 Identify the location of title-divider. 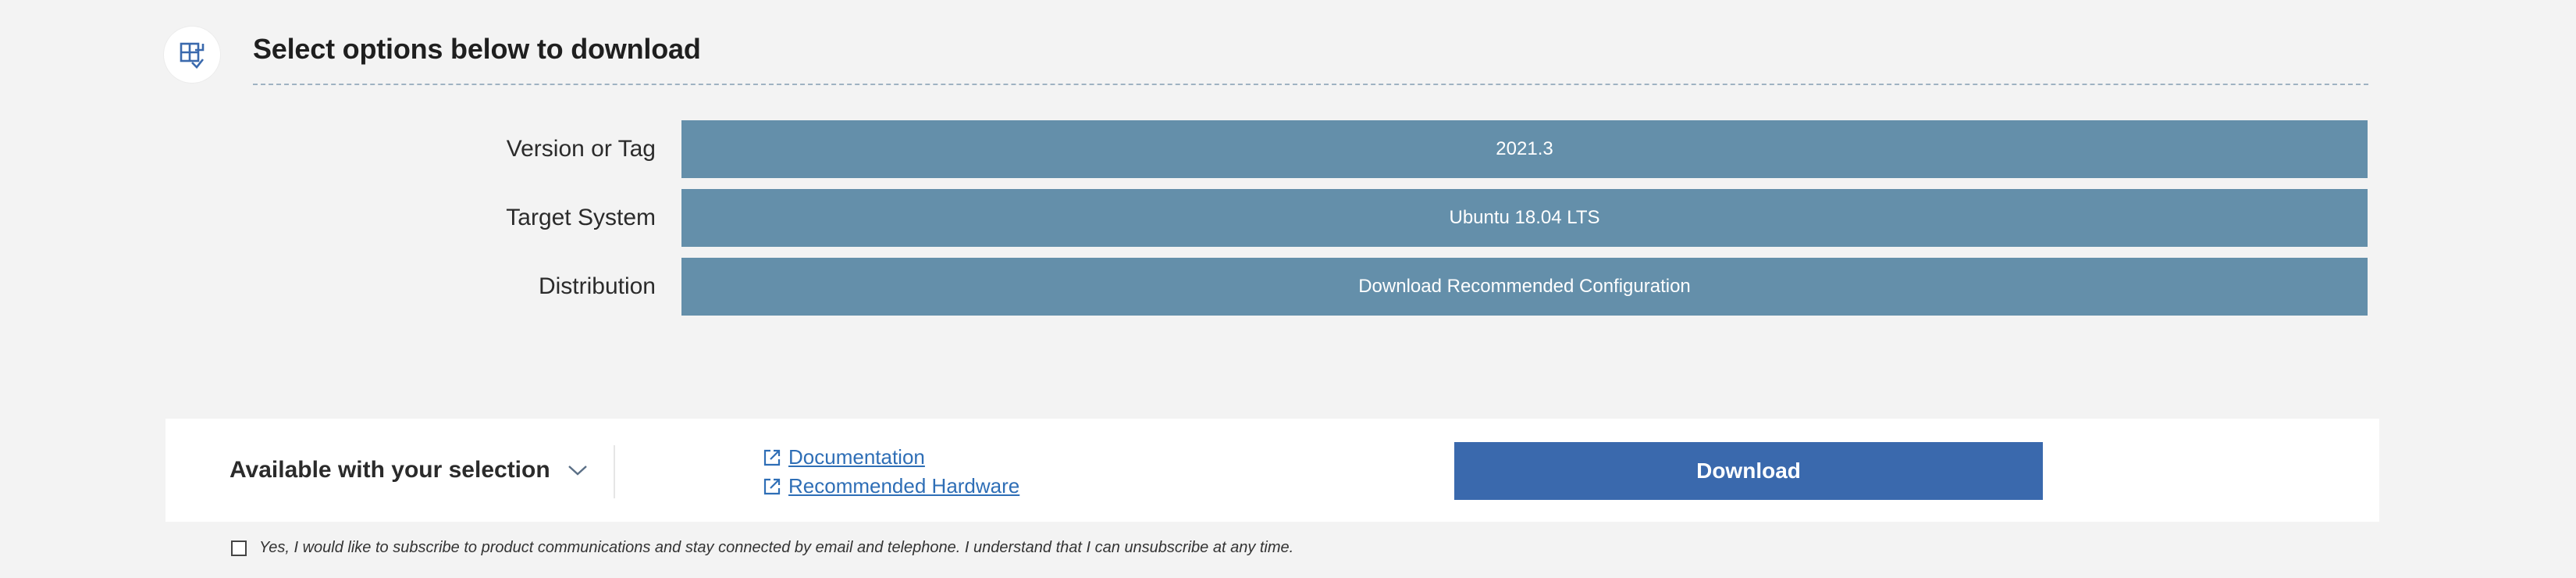
(1310, 85).